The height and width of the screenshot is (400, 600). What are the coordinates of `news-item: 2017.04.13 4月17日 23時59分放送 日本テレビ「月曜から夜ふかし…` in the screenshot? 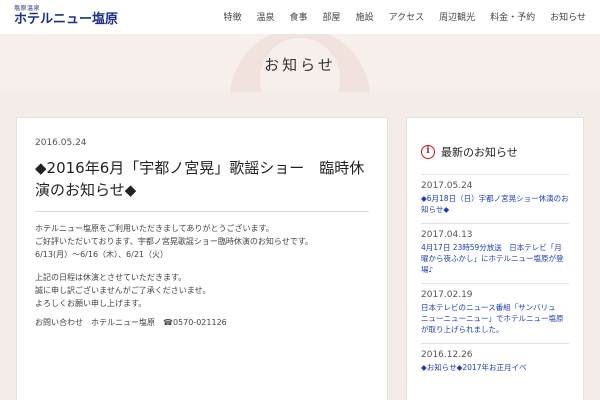 It's located at (495, 253).